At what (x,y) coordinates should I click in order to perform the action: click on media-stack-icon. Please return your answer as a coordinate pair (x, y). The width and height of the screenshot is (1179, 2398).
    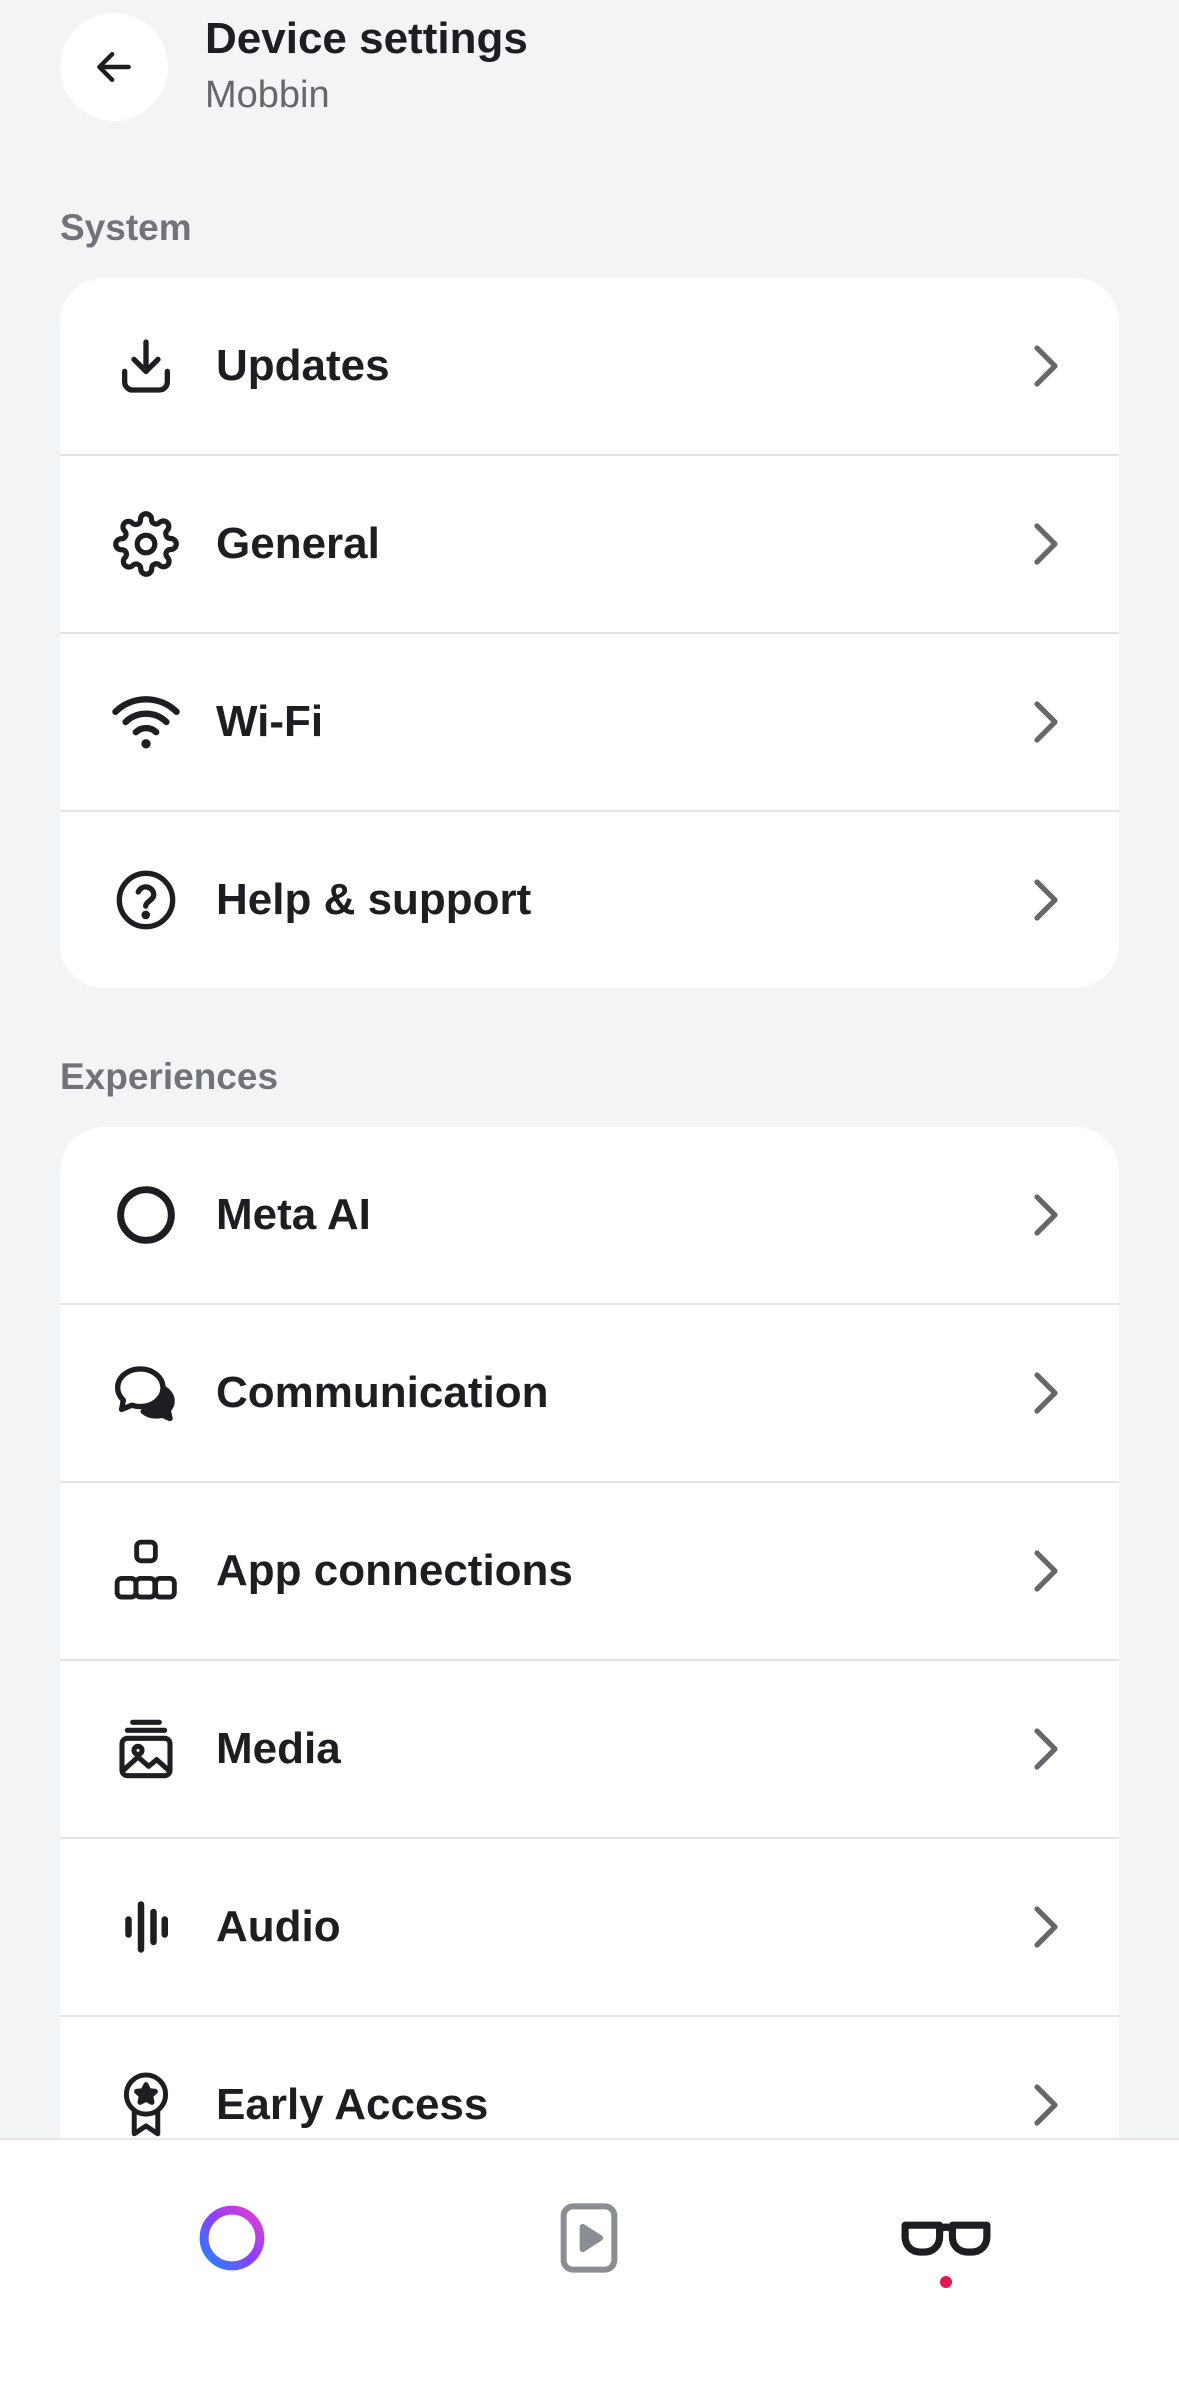
    Looking at the image, I should click on (146, 1749).